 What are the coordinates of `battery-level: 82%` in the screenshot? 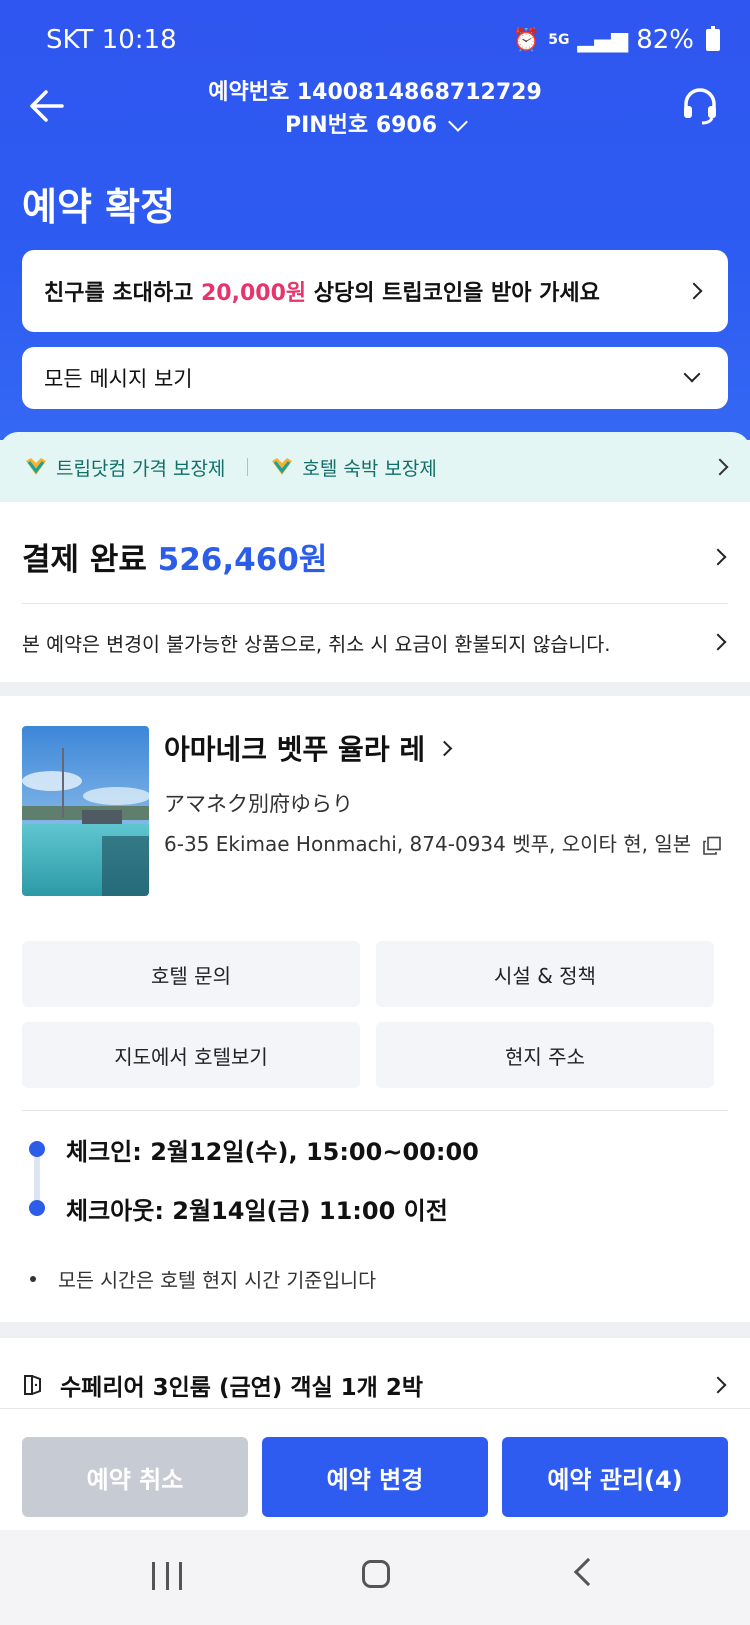 It's located at (665, 40).